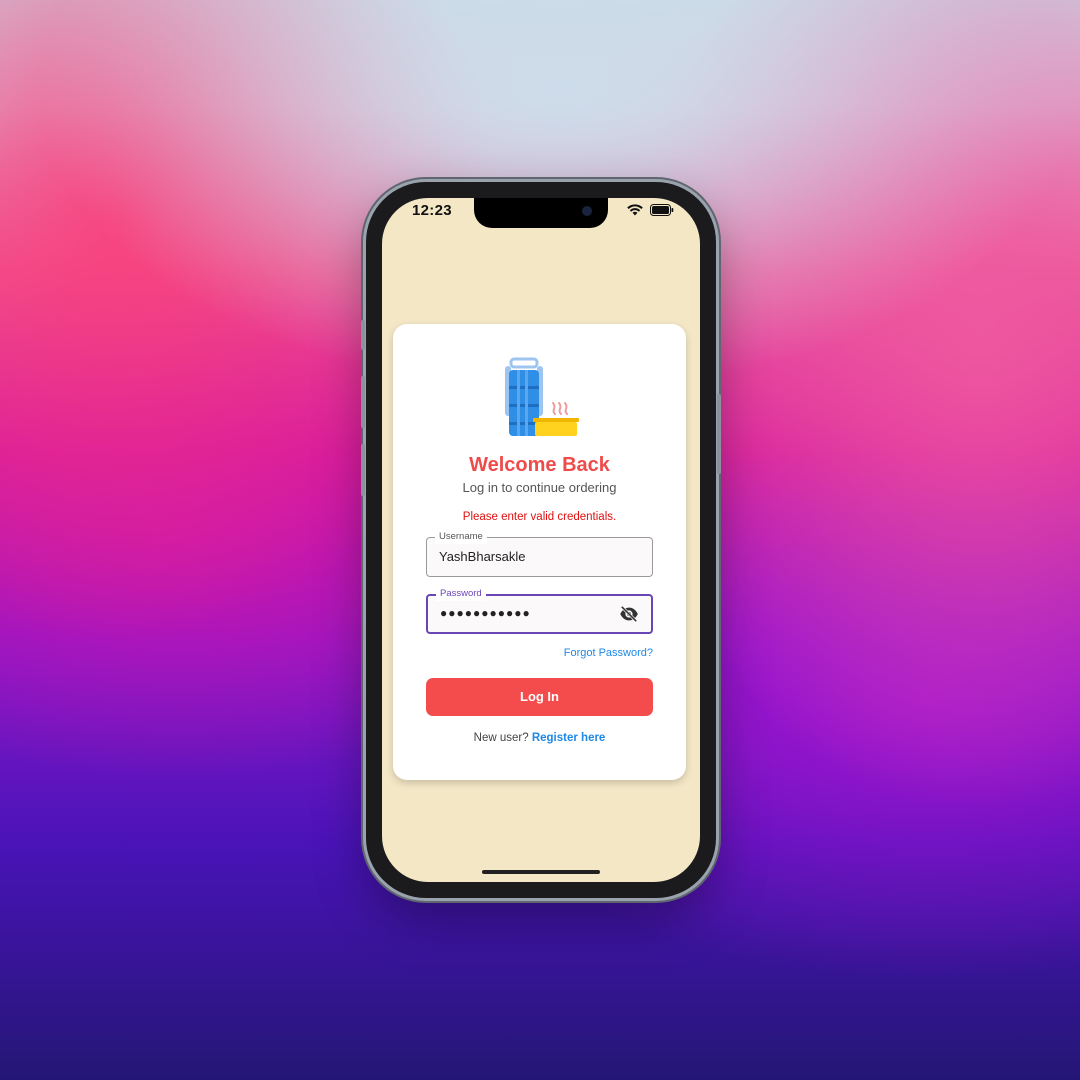 The image size is (1080, 1080). I want to click on username-field: Username YashBharsakle, so click(539, 553).